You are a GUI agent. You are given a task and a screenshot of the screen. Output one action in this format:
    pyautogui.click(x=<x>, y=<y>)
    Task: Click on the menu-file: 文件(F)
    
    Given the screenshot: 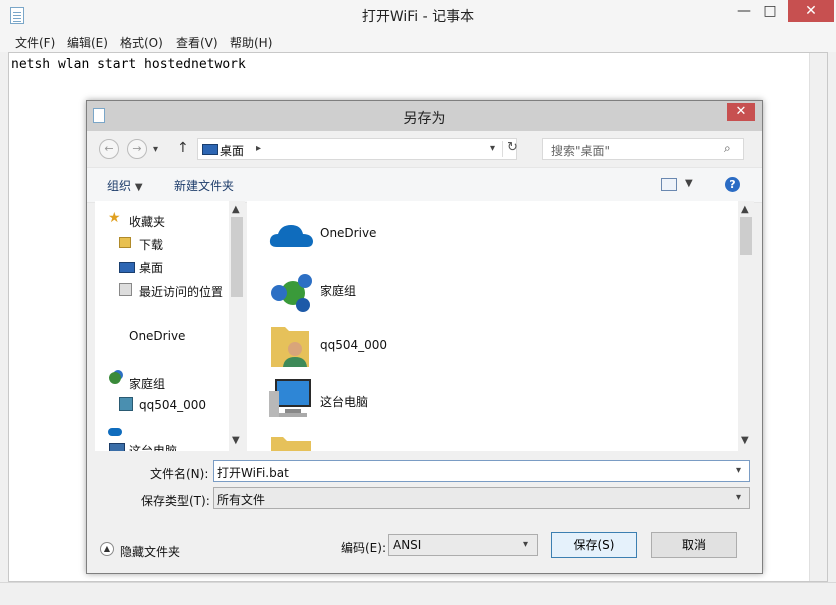 What is the action you would take?
    pyautogui.click(x=35, y=42)
    